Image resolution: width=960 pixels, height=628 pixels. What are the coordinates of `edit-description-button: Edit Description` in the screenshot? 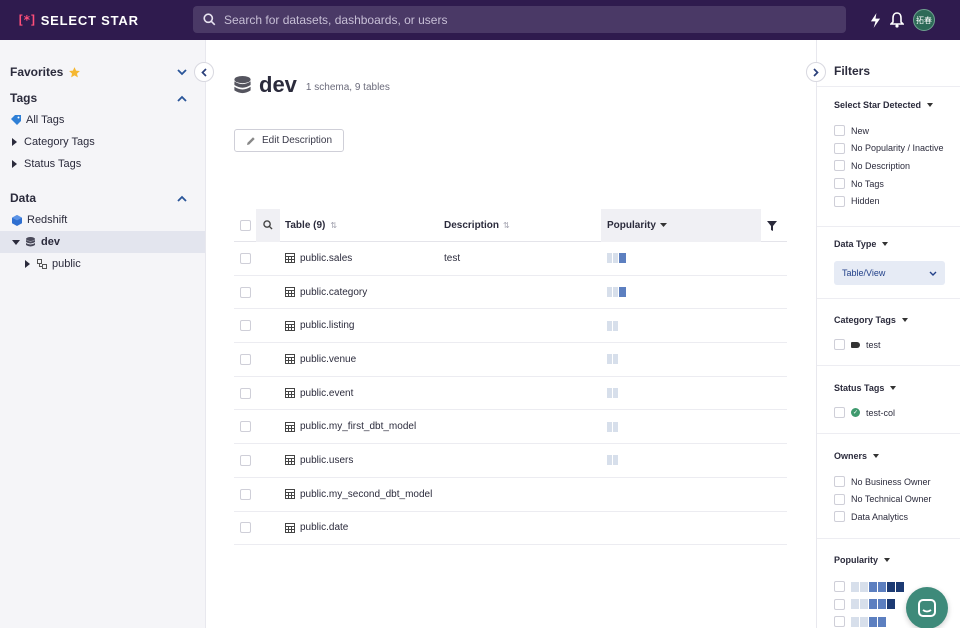 It's located at (289, 140).